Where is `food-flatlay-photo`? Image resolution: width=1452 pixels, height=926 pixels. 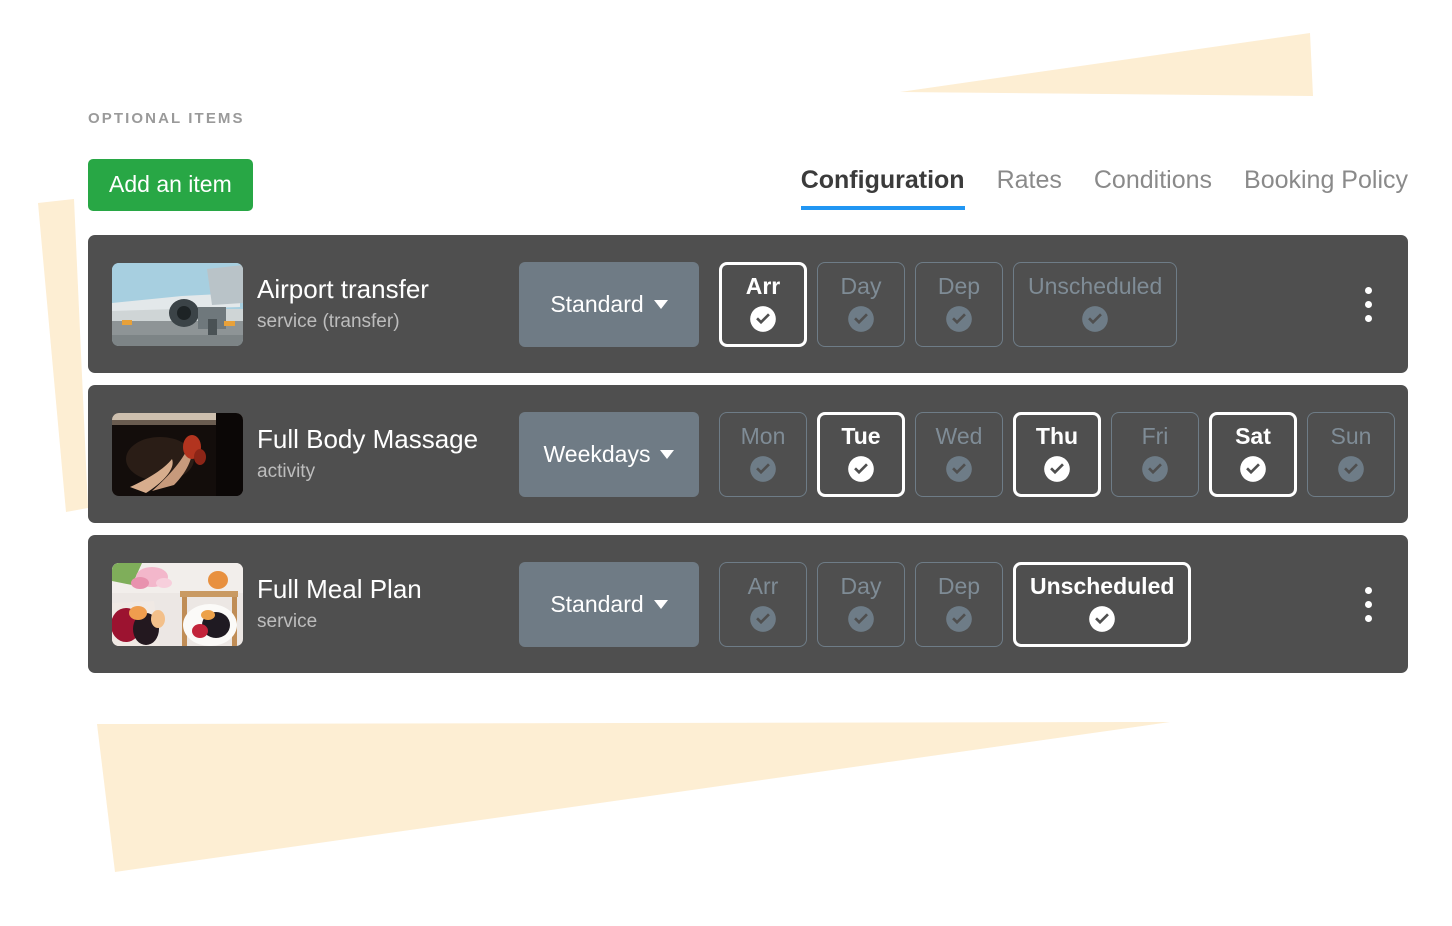 food-flatlay-photo is located at coordinates (177, 604).